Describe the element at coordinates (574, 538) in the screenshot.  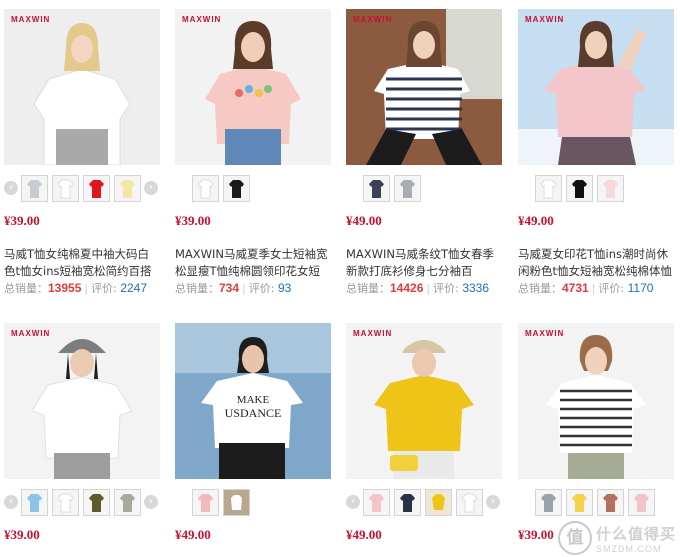
I see `watermark-logo-icon: 值` at that location.